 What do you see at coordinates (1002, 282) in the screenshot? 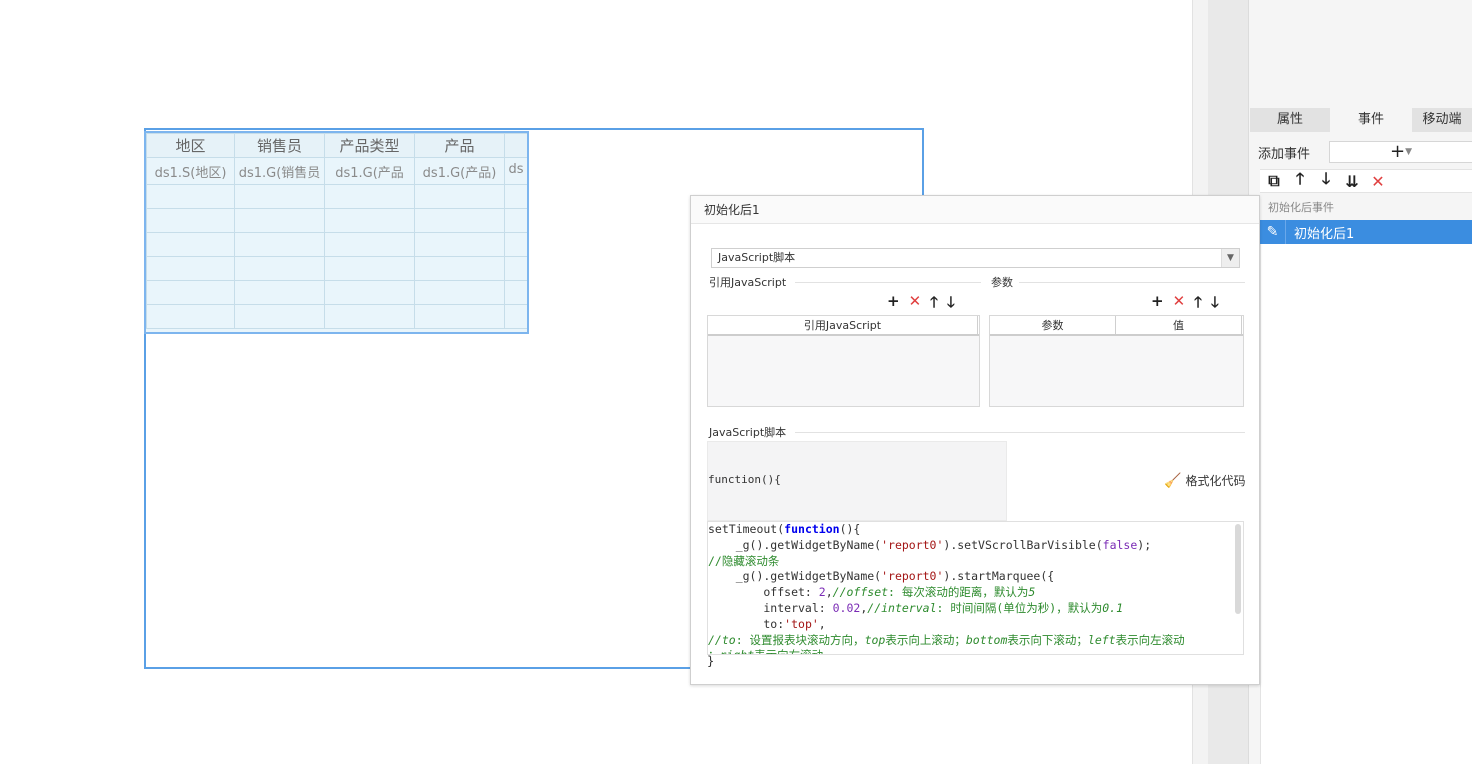
I see `params-section-label: 参数` at bounding box center [1002, 282].